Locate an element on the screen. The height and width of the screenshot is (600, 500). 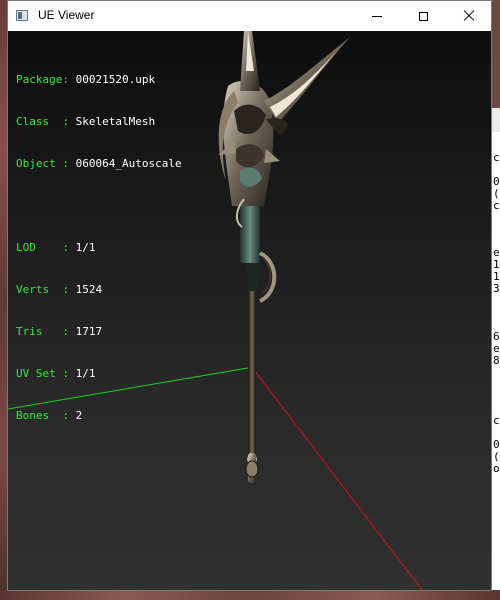
info-label: Object : is located at coordinates (42, 163).